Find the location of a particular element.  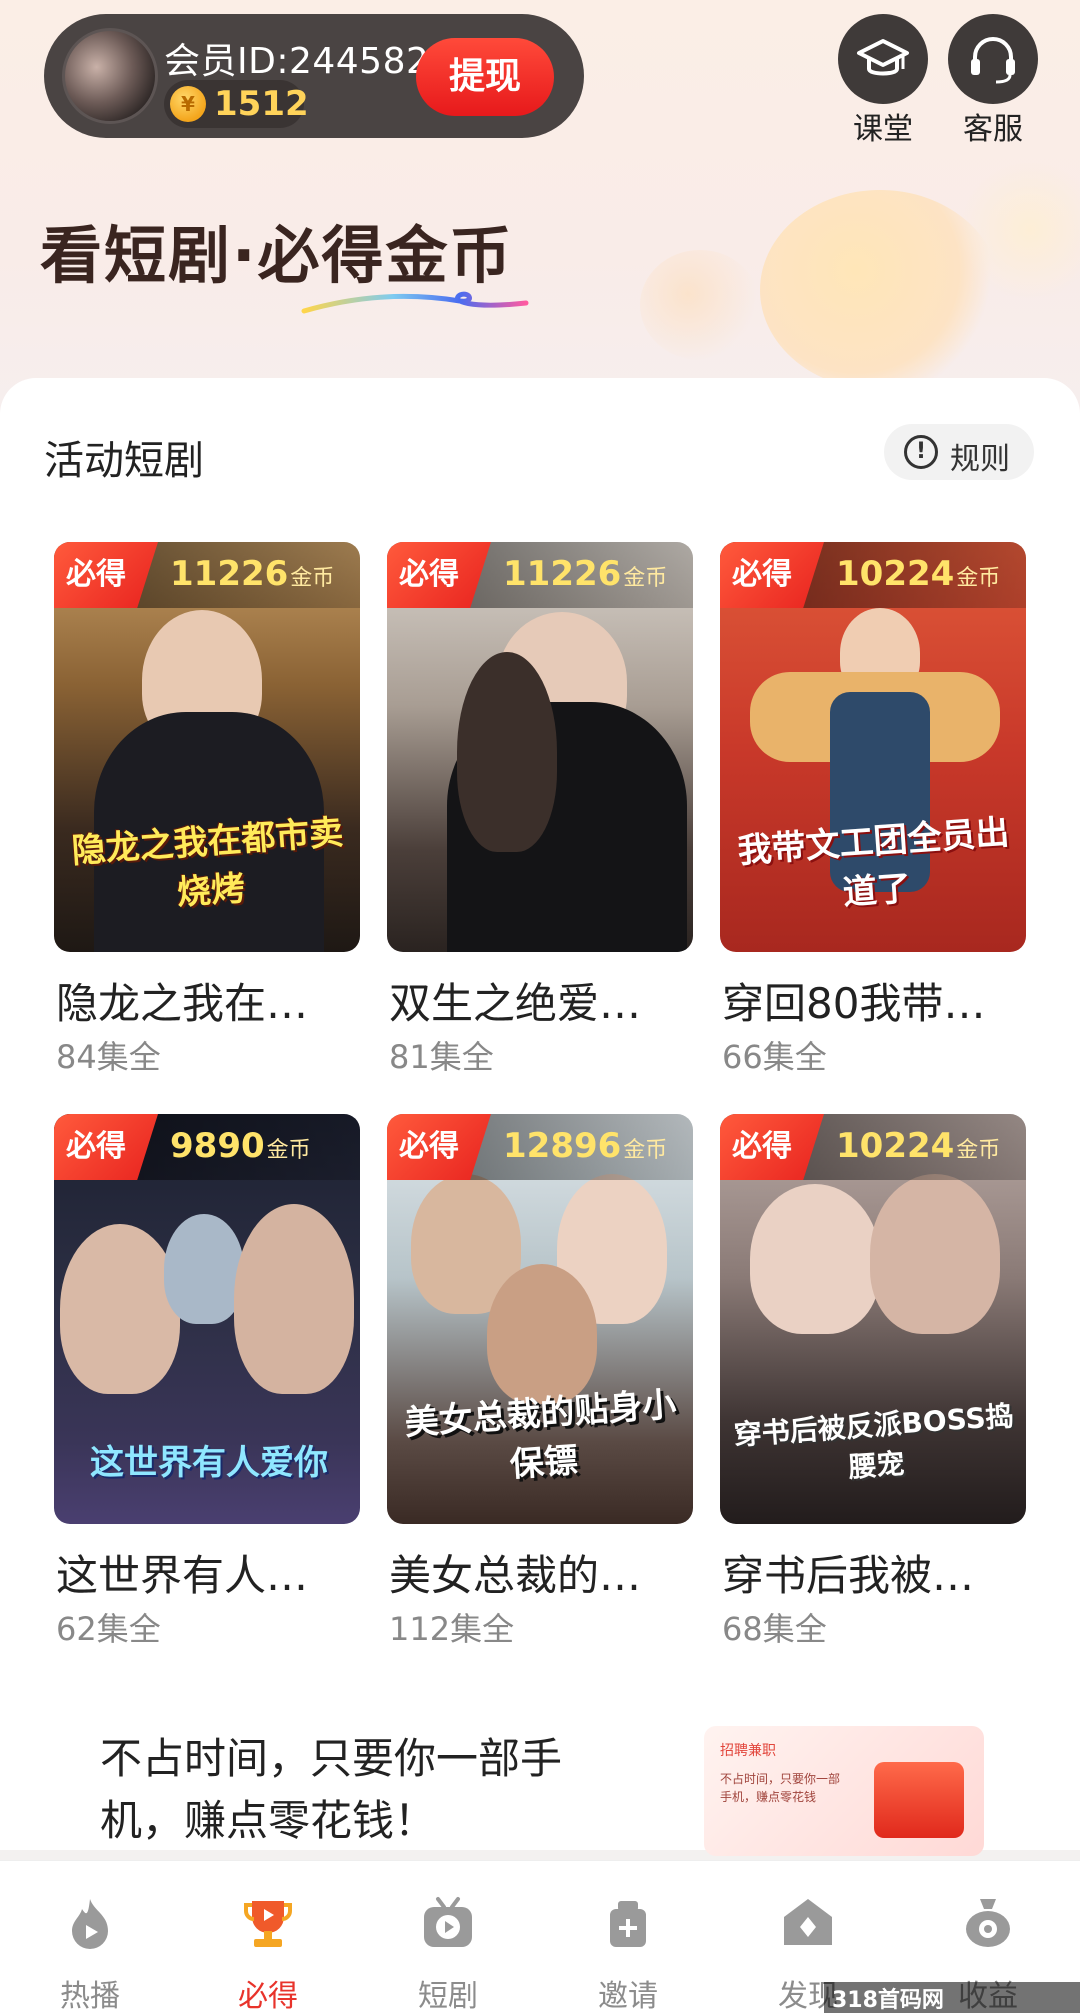

coin-value: 9890 is located at coordinates (217, 1146).